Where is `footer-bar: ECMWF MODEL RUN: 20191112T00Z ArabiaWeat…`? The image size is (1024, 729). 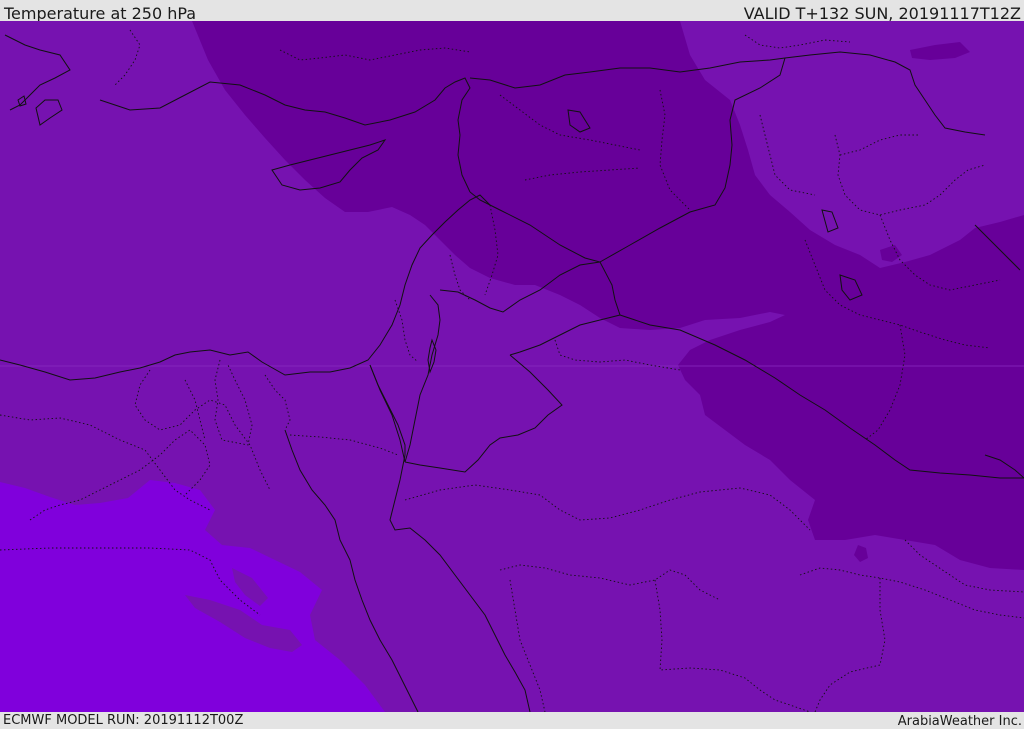 footer-bar: ECMWF MODEL RUN: 20191112T00Z ArabiaWeat… is located at coordinates (512, 720).